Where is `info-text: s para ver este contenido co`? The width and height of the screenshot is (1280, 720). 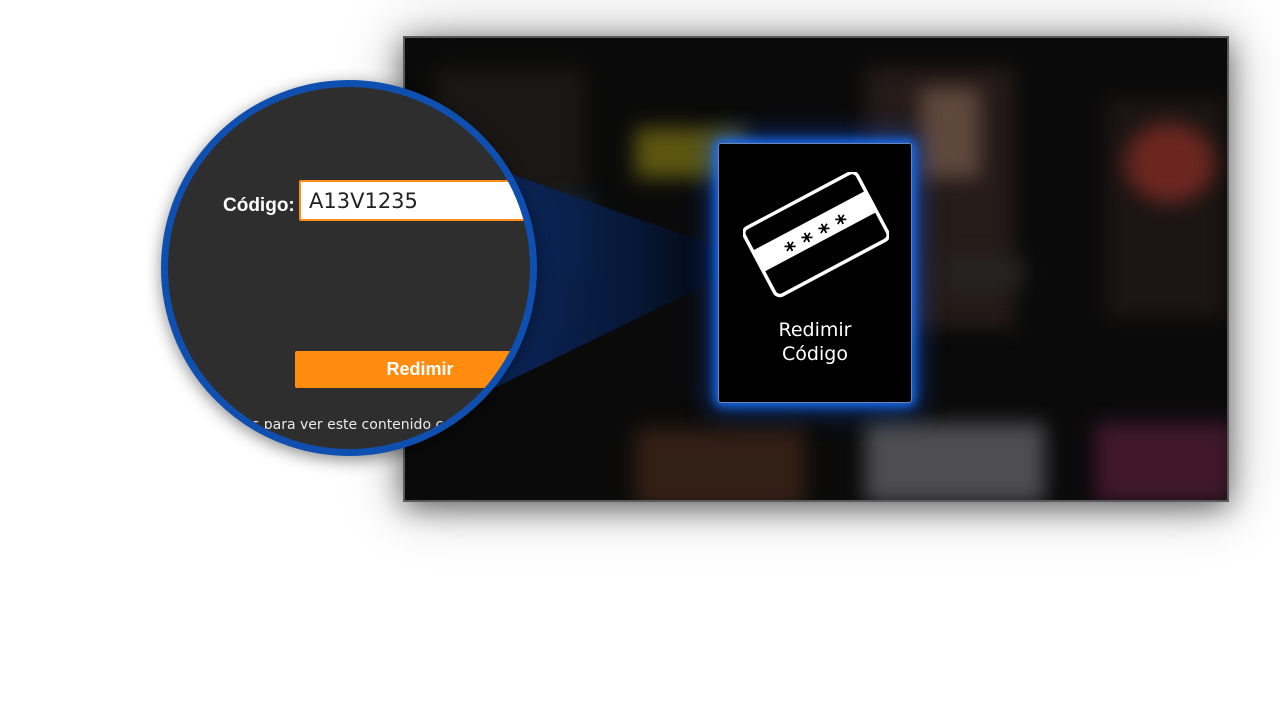 info-text: s para ver este contenido co is located at coordinates (352, 425).